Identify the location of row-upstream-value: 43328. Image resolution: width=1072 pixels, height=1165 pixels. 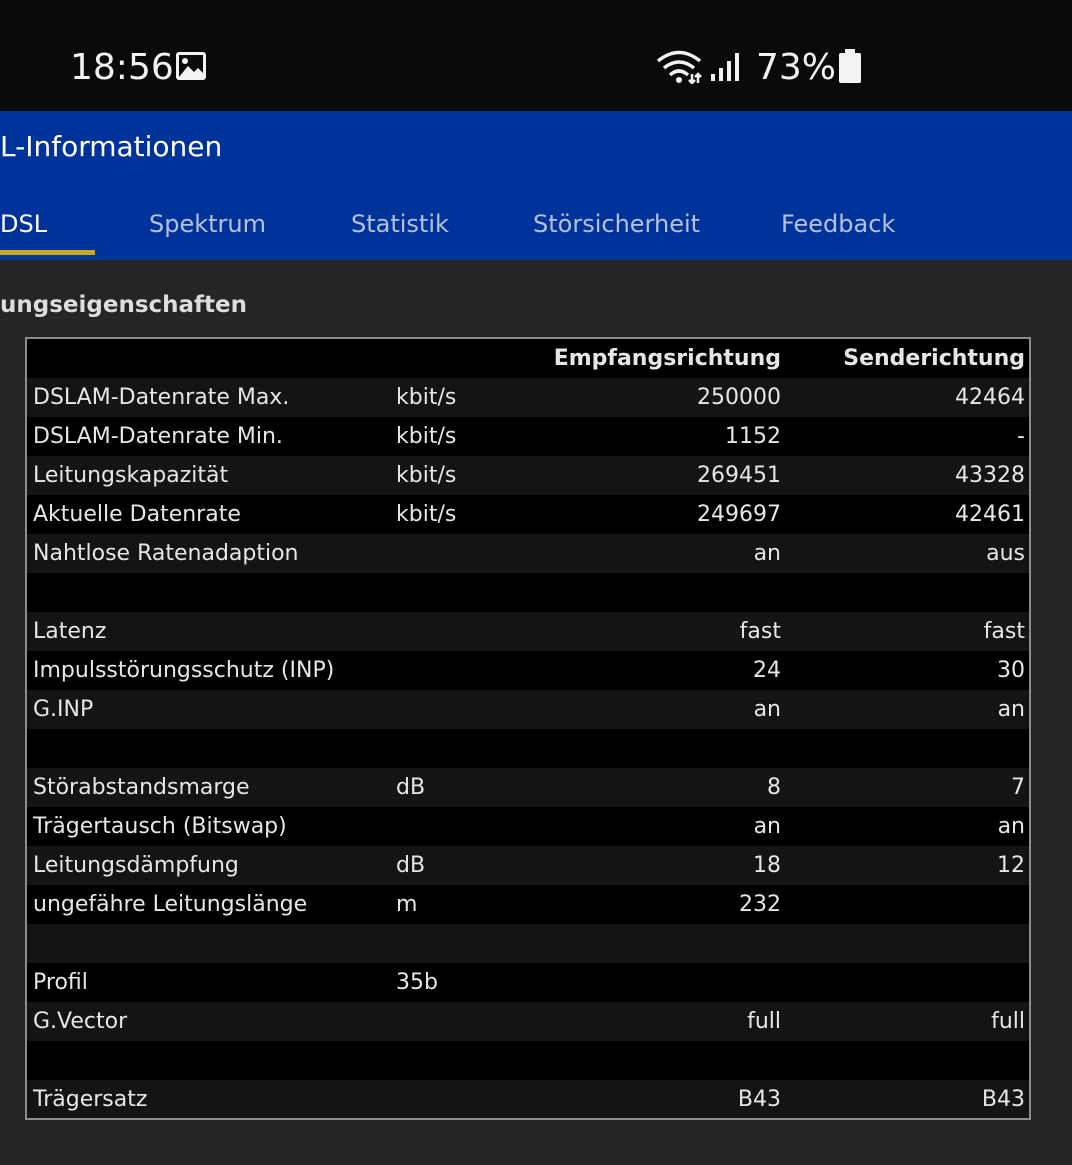
(990, 475).